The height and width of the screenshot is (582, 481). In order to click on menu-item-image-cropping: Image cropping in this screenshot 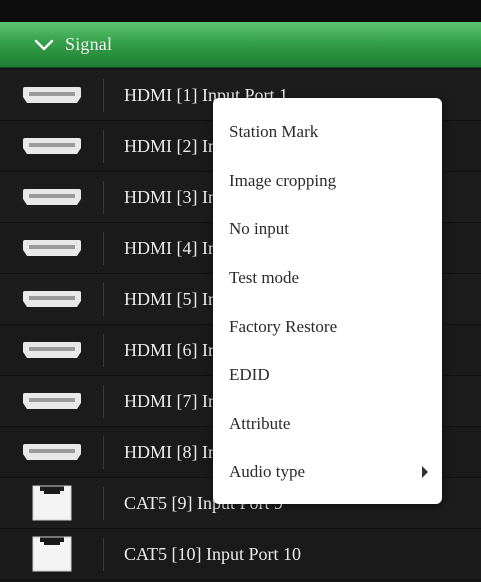, I will do `click(327, 181)`.